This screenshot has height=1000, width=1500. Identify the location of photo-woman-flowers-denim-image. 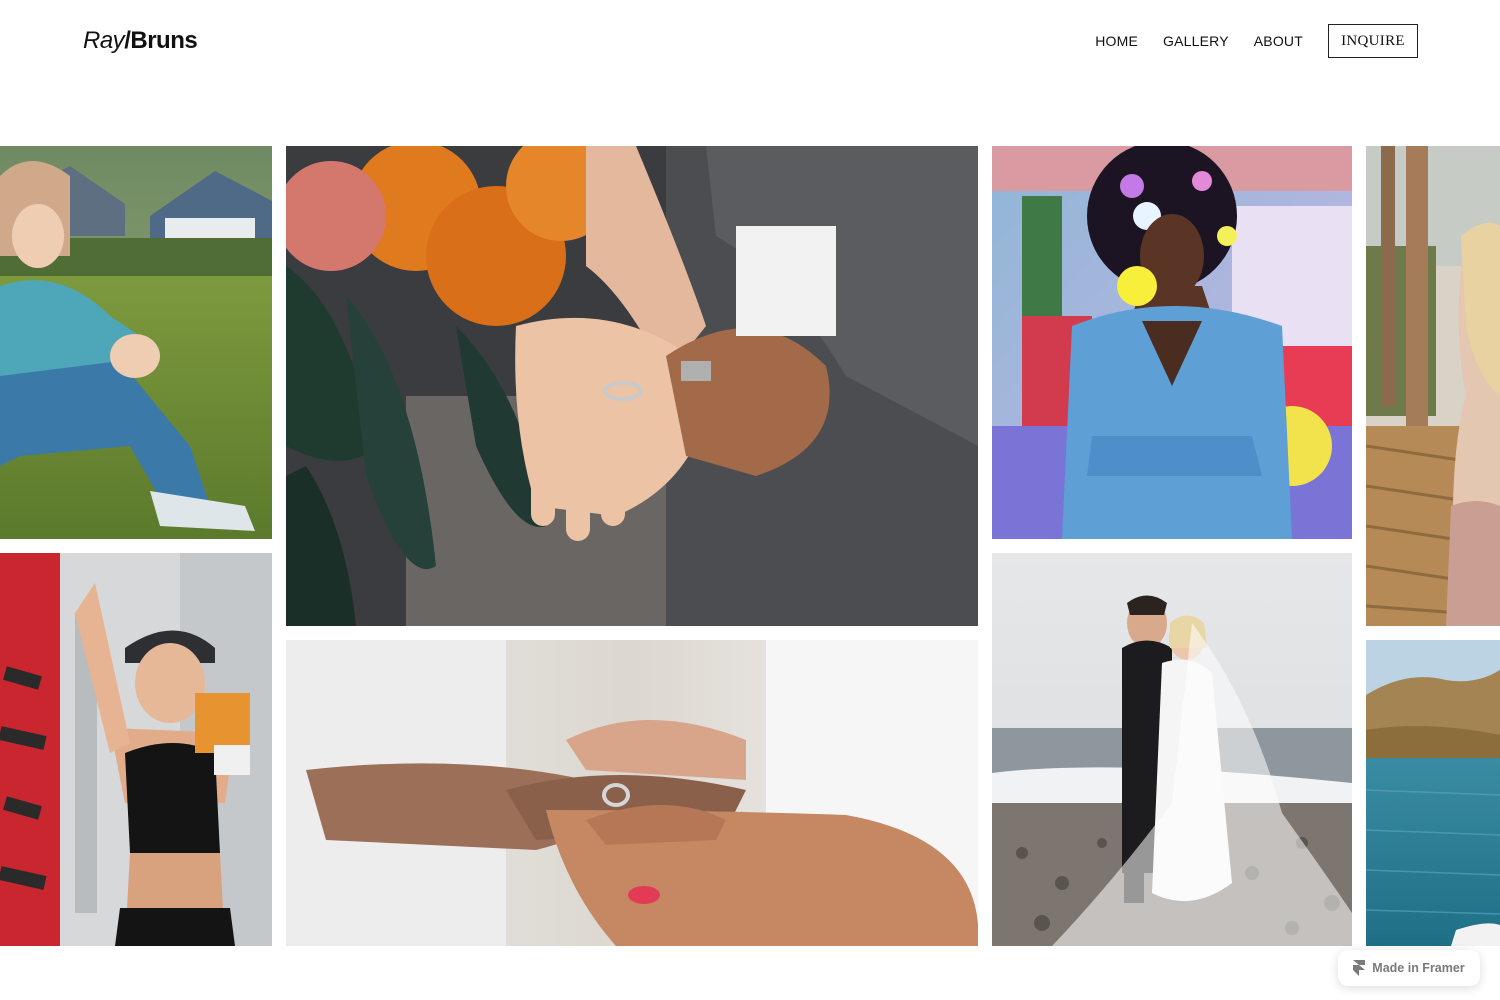
(1172, 342).